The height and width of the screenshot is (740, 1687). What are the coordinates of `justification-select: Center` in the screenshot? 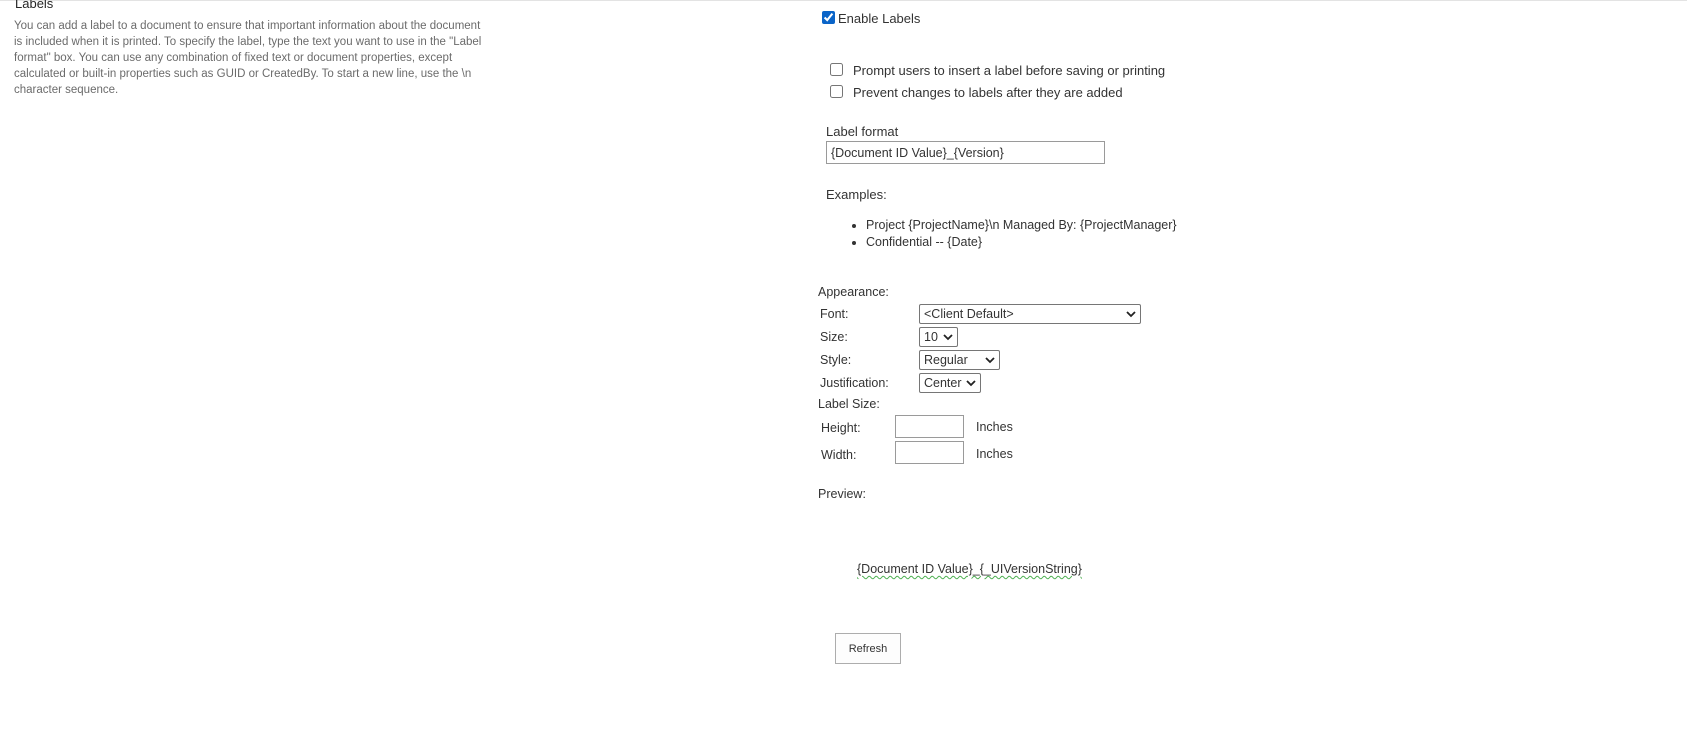 It's located at (950, 383).